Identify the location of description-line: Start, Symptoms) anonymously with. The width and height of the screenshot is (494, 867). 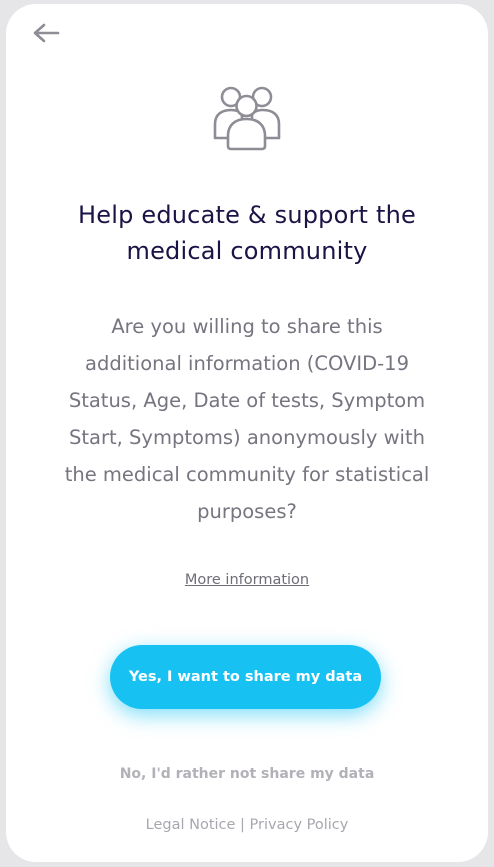
(247, 437).